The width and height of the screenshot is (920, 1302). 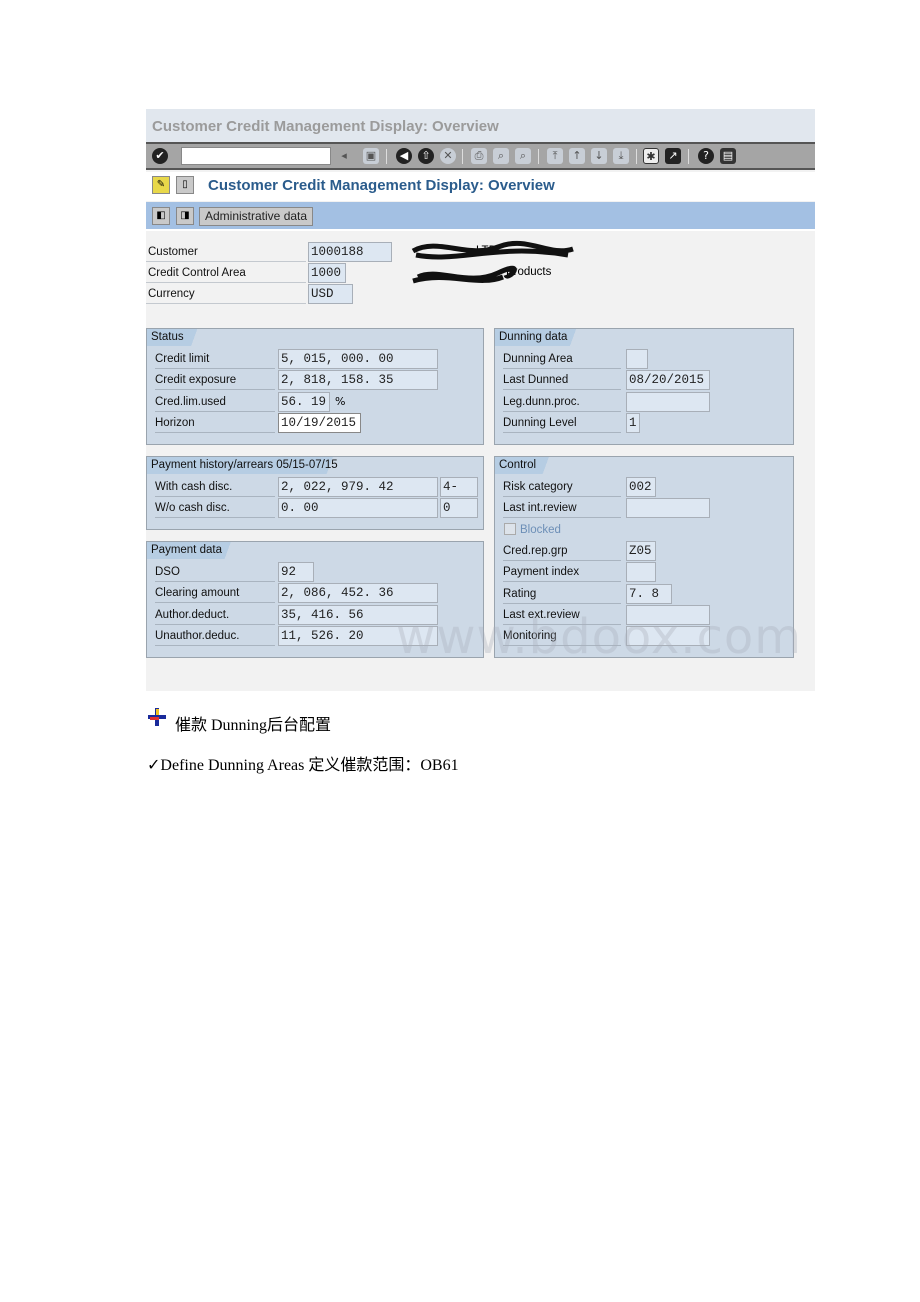 I want to click on field-label: Unauthor.deduc., so click(x=215, y=636).